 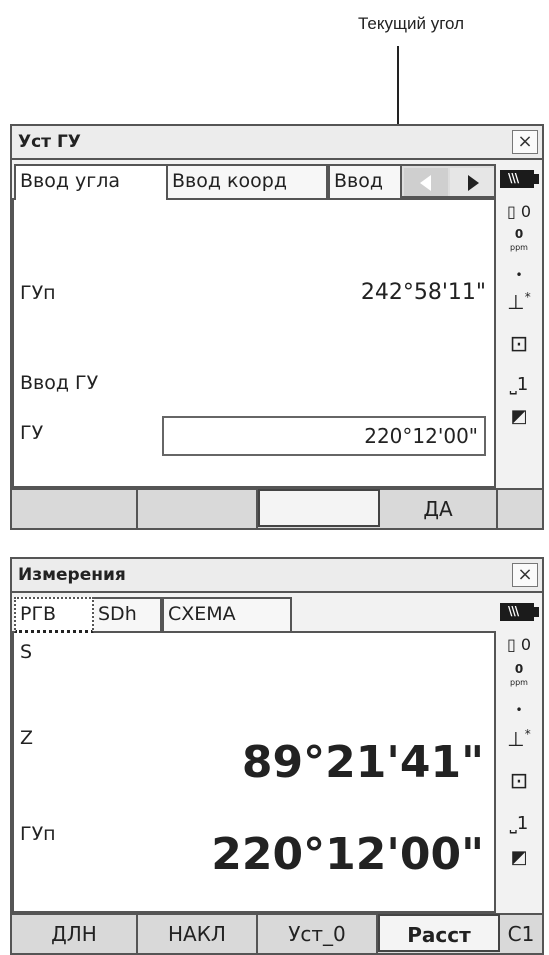 I want to click on softkey-bar: ДЛН НАКЛ Уст_0 Расст С1, so click(x=277, y=933).